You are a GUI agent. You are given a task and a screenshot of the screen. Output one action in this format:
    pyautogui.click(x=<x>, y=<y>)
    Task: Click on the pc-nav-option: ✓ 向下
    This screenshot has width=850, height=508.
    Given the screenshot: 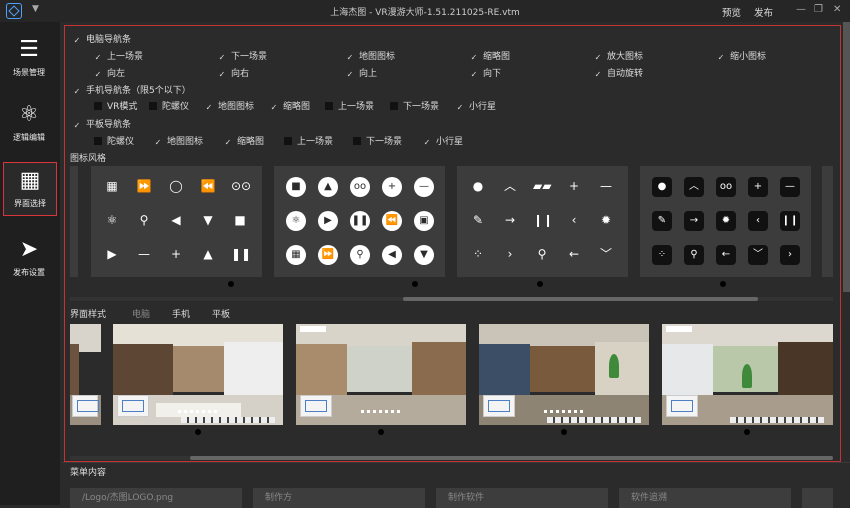 What is the action you would take?
    pyautogui.click(x=485, y=72)
    